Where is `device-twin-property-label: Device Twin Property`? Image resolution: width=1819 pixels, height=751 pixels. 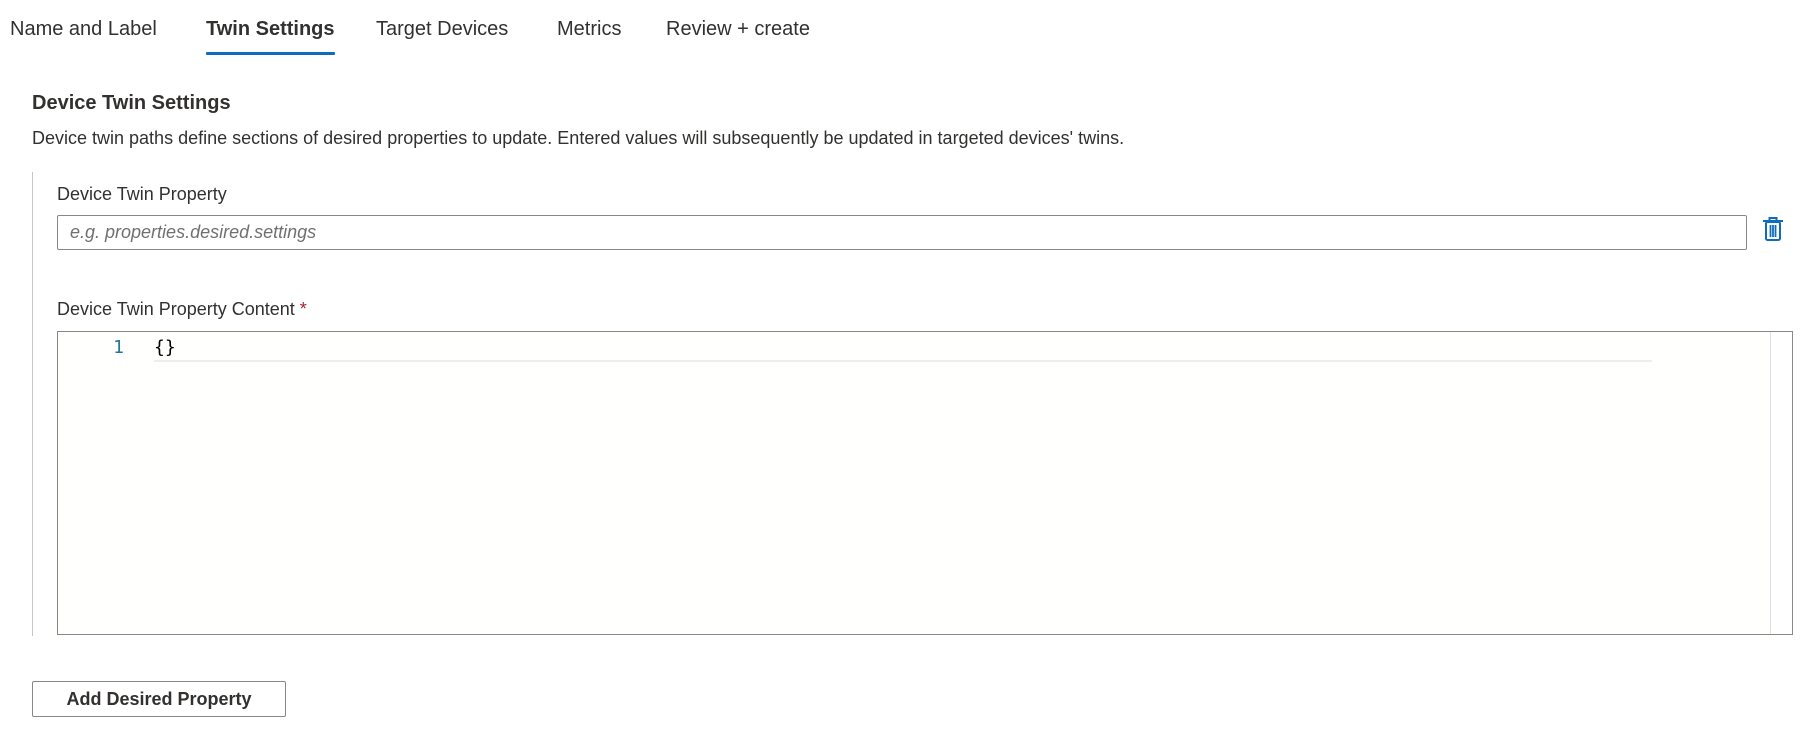 device-twin-property-label: Device Twin Property is located at coordinates (142, 194).